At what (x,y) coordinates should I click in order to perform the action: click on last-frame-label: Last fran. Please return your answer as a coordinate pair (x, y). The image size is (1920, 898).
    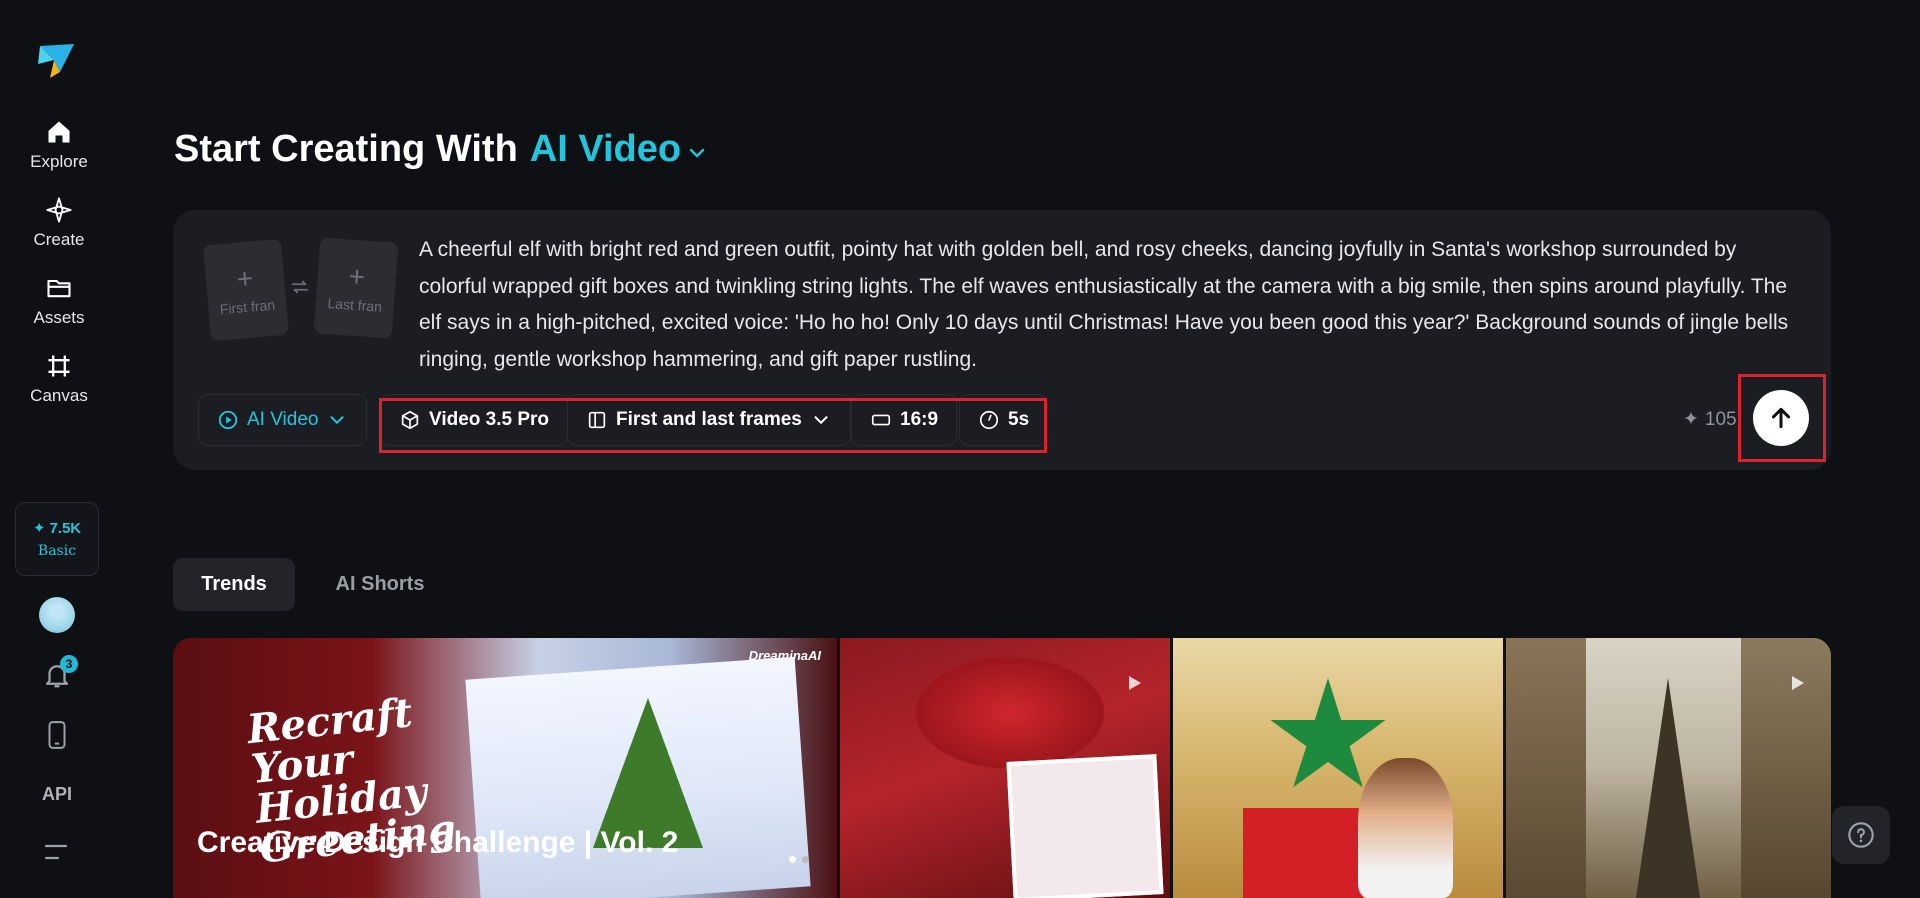
    Looking at the image, I should click on (355, 305).